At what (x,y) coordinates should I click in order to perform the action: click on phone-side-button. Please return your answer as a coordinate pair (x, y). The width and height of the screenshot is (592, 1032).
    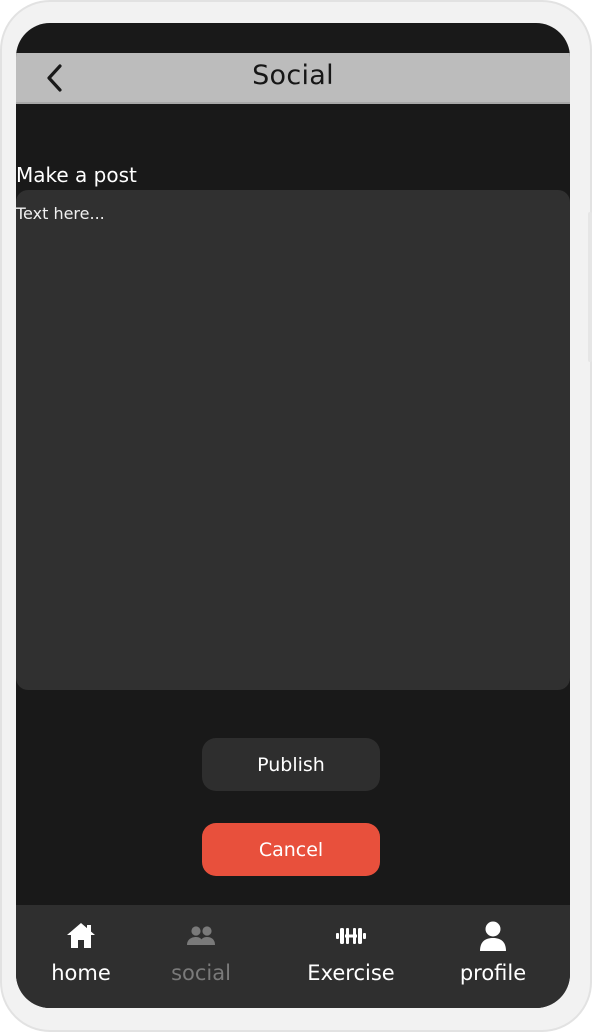
    Looking at the image, I should click on (590, 287).